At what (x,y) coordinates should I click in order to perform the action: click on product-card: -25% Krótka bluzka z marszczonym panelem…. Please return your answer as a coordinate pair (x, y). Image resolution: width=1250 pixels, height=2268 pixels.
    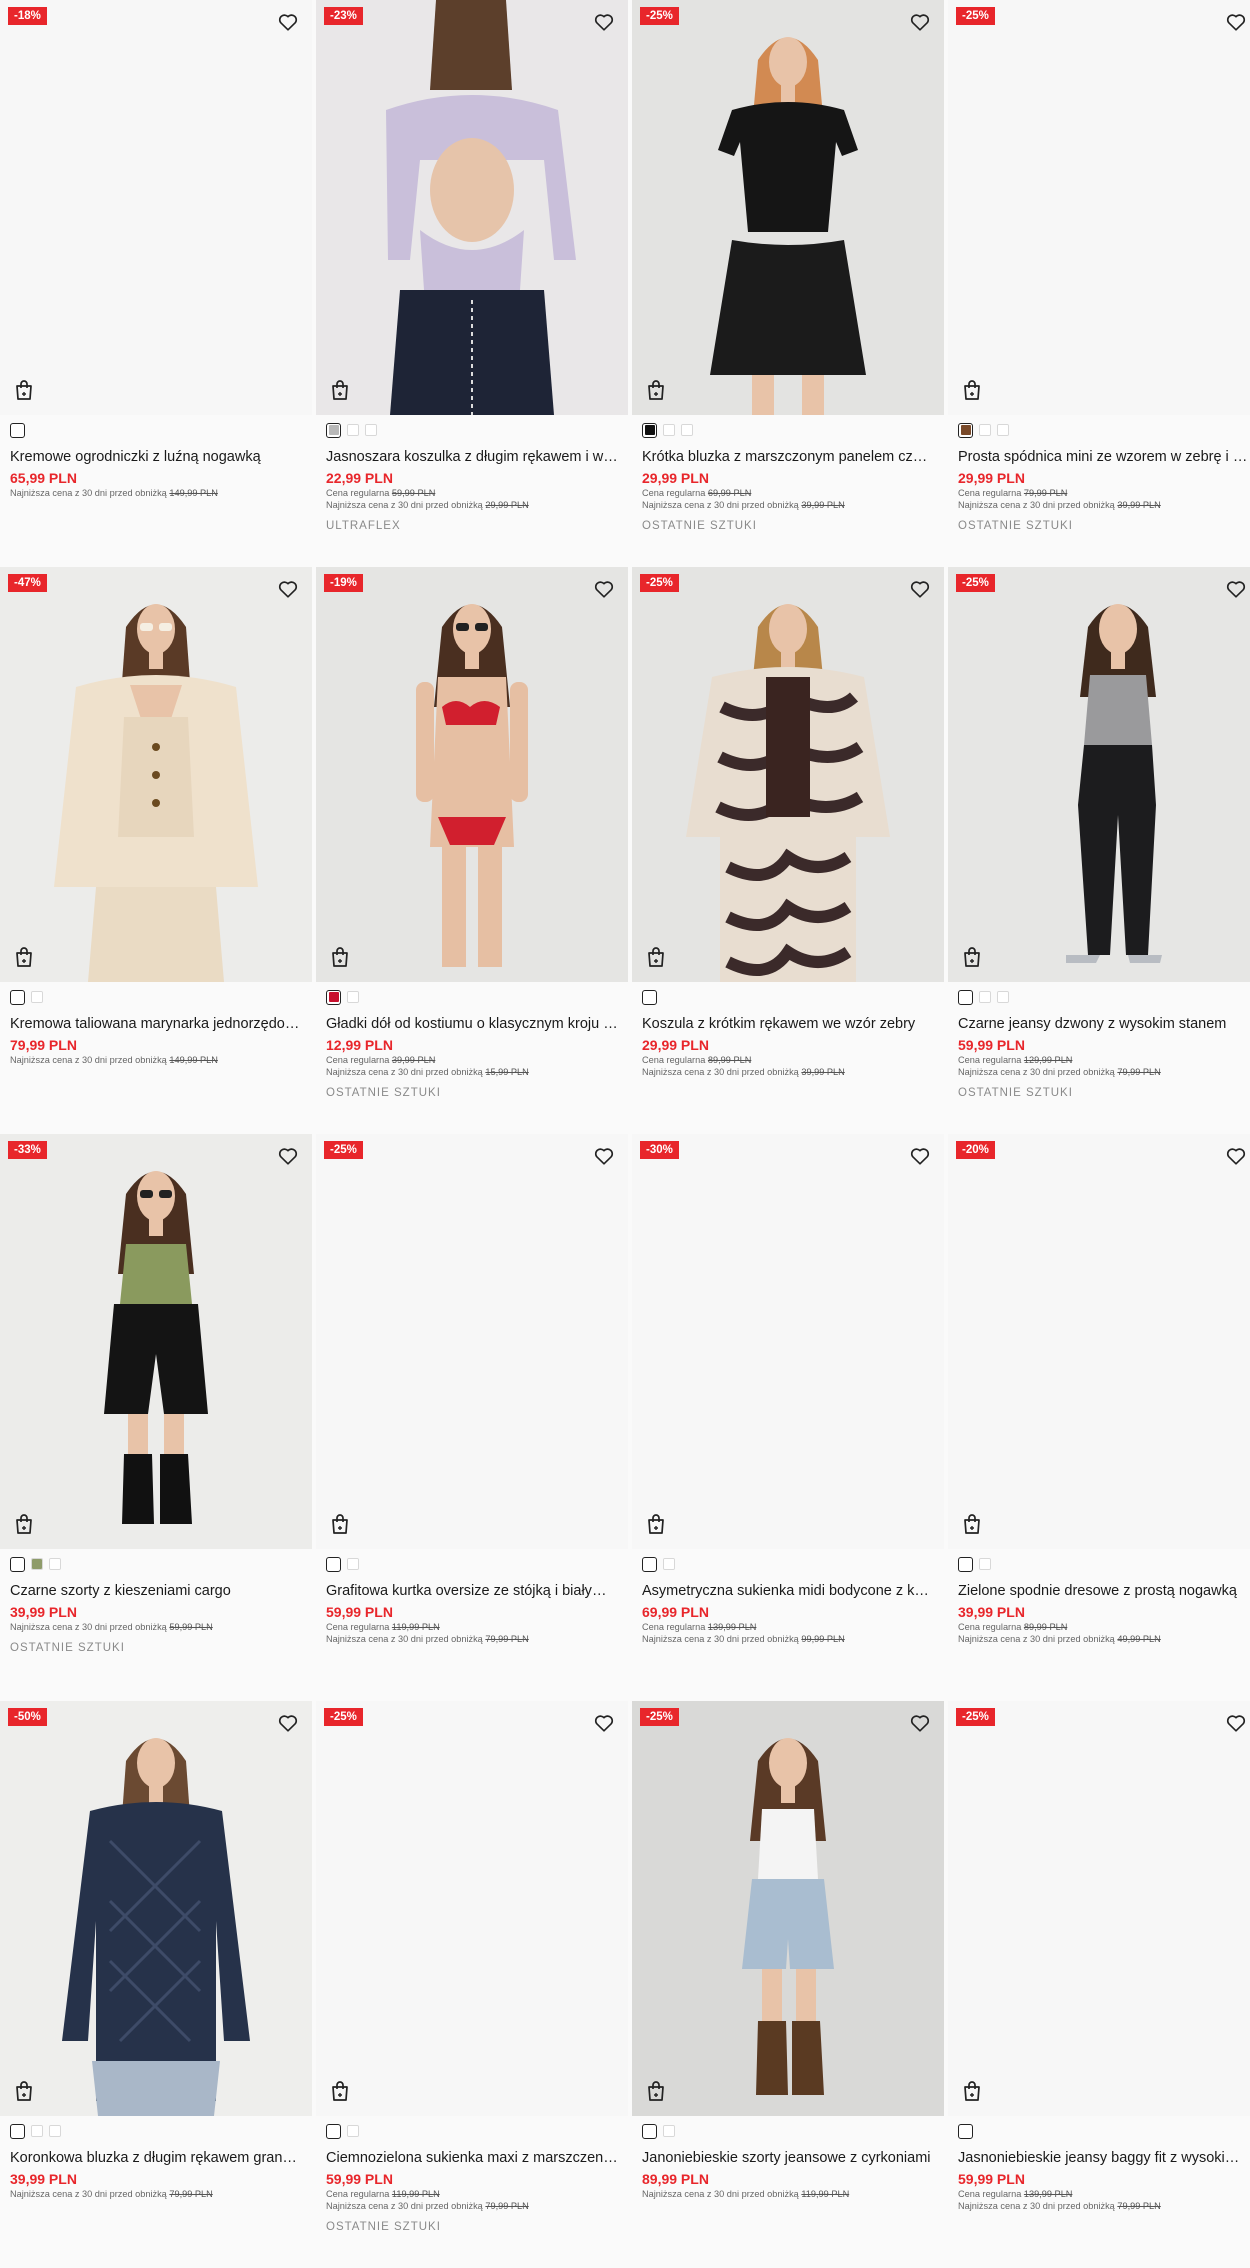
    Looking at the image, I should click on (788, 283).